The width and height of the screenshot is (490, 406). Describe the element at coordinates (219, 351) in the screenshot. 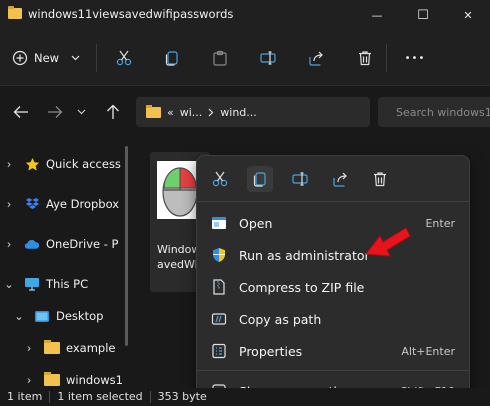

I see `properties-icon` at that location.